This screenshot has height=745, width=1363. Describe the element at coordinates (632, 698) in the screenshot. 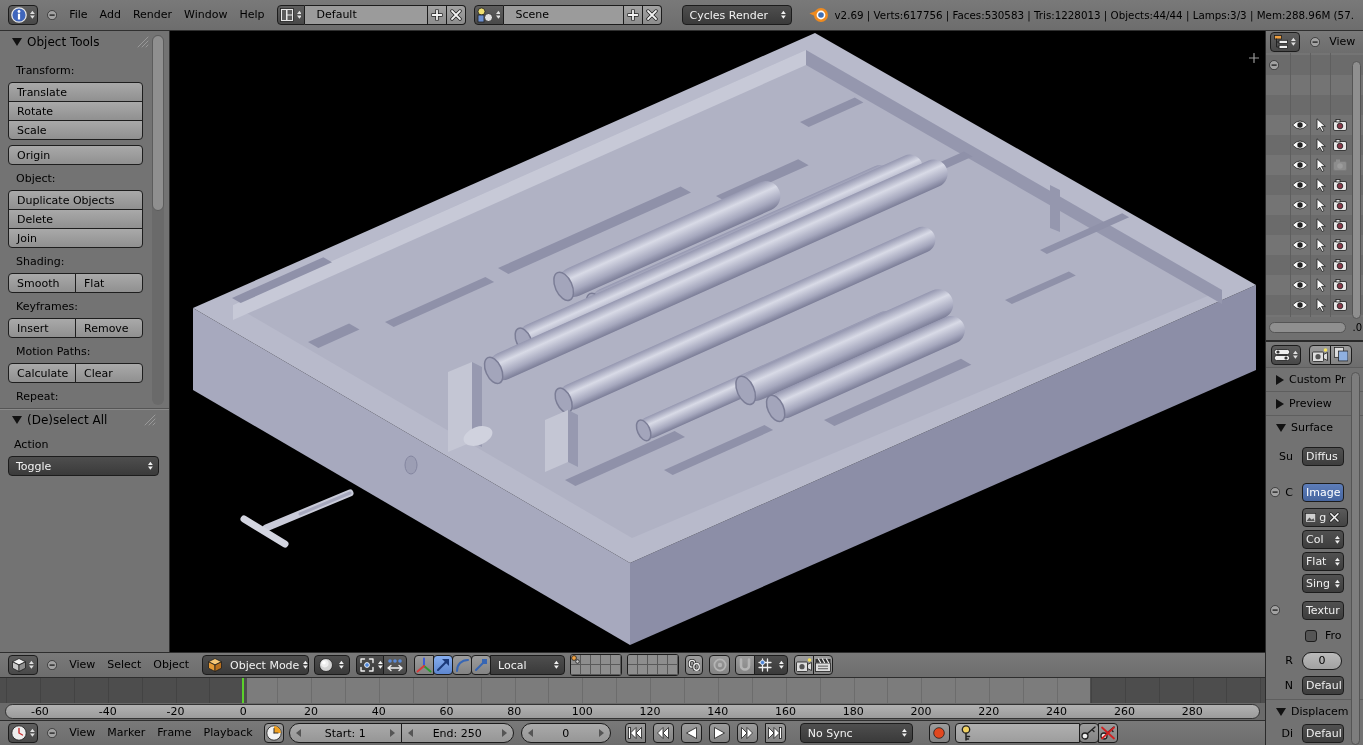

I see `timeline-area: -60 -40 -20 0 20 40 60 80 100 120 140 160 180 200 220 240 260 280` at that location.